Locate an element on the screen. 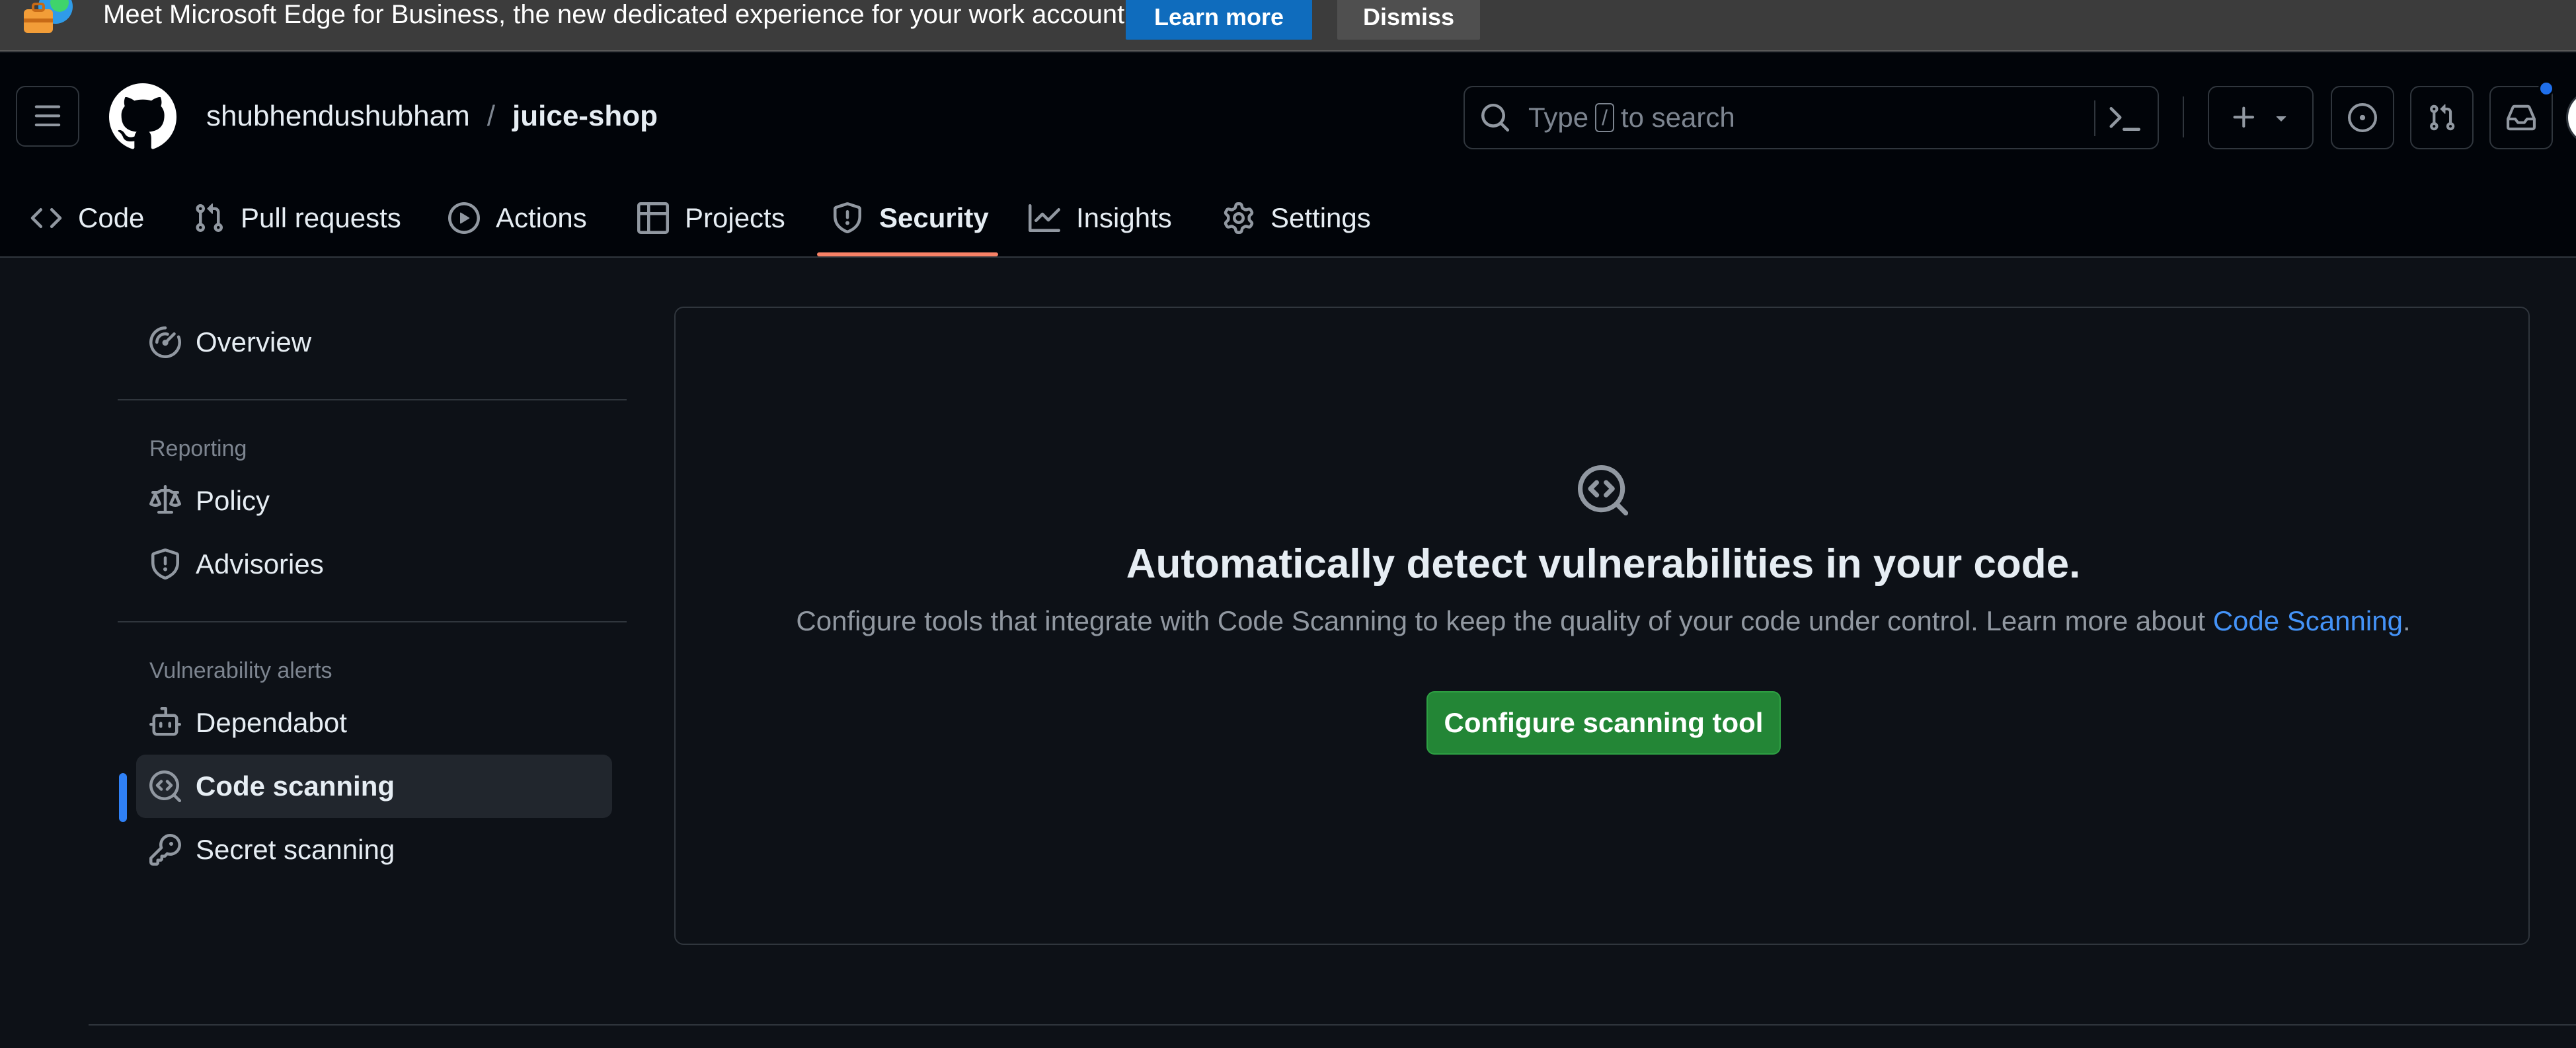 The image size is (2576, 1048). tab-label: Code is located at coordinates (111, 217).